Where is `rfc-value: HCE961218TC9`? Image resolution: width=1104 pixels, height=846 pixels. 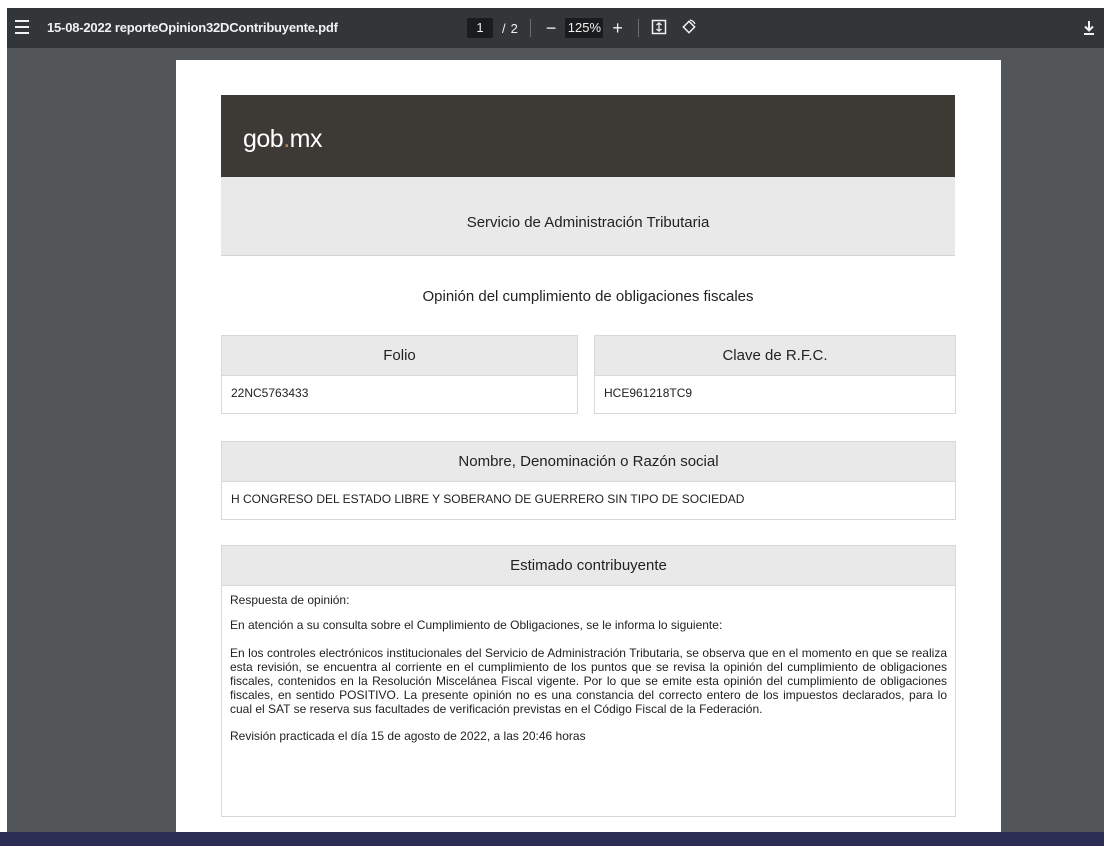 rfc-value: HCE961218TC9 is located at coordinates (648, 393).